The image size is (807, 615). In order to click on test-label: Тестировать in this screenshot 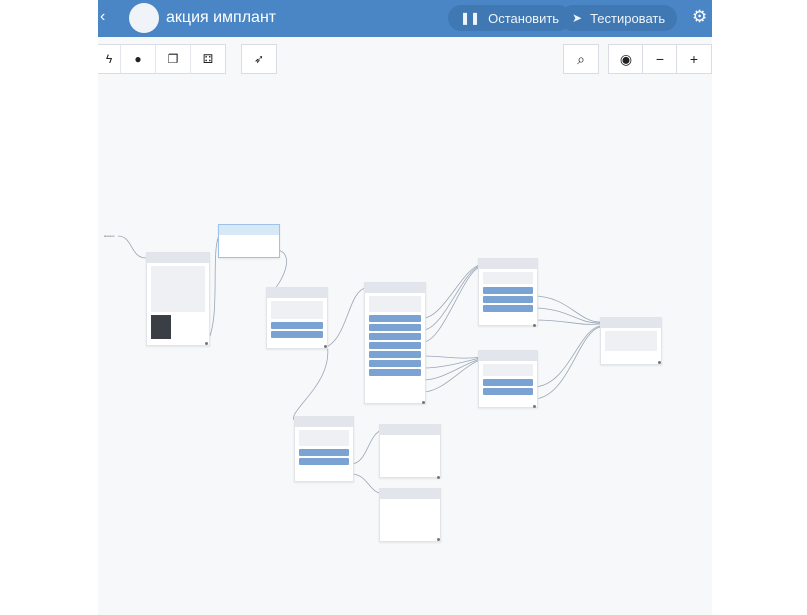, I will do `click(628, 18)`.